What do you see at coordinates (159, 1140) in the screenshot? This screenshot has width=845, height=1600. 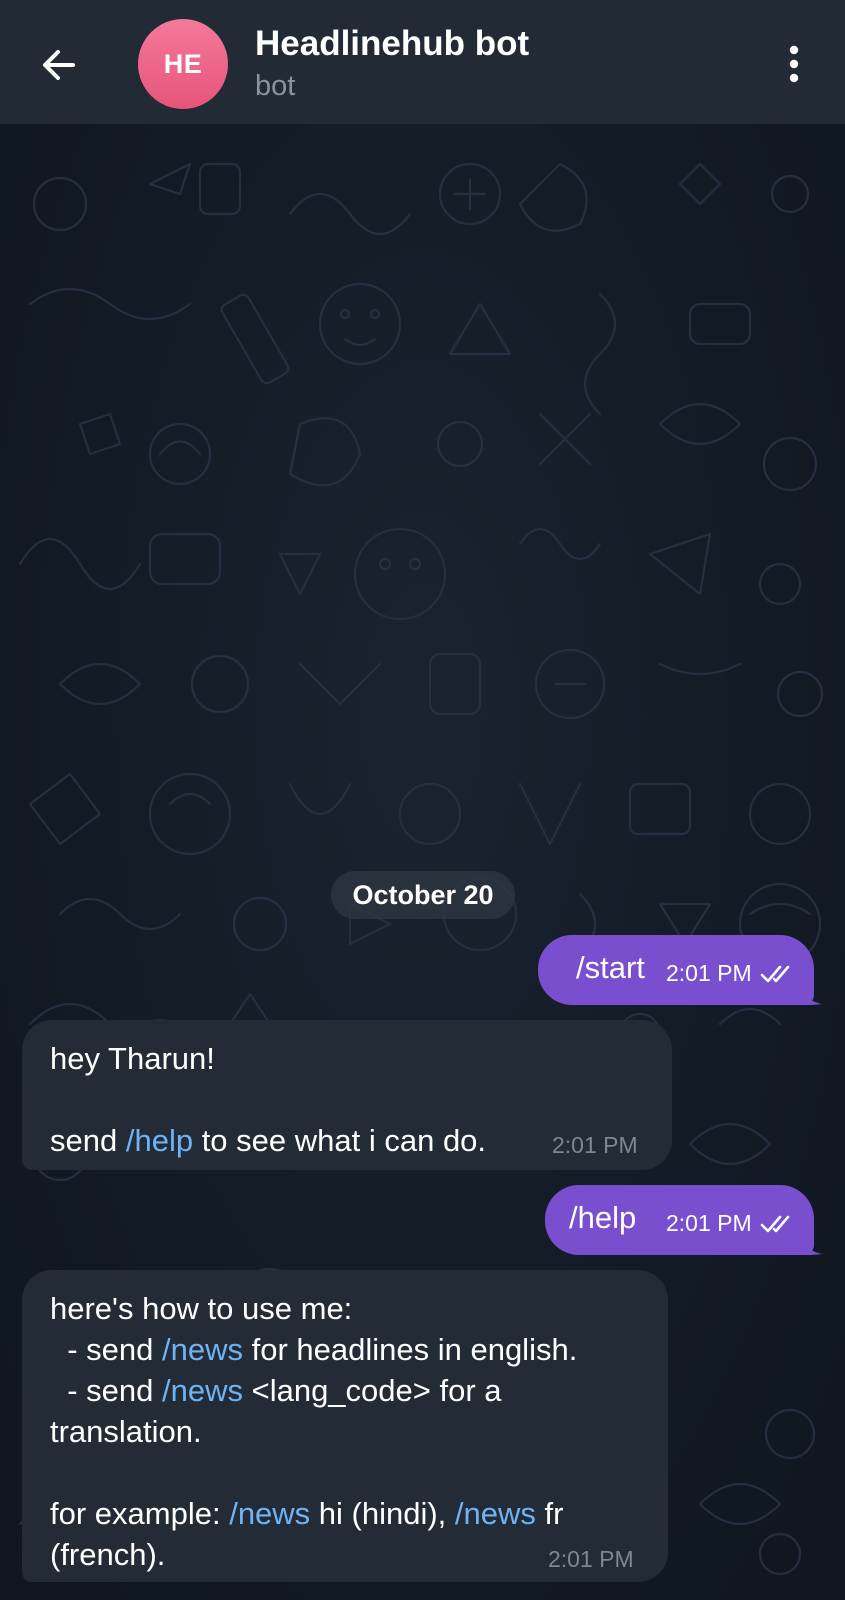 I see `bot-command-link: /help` at bounding box center [159, 1140].